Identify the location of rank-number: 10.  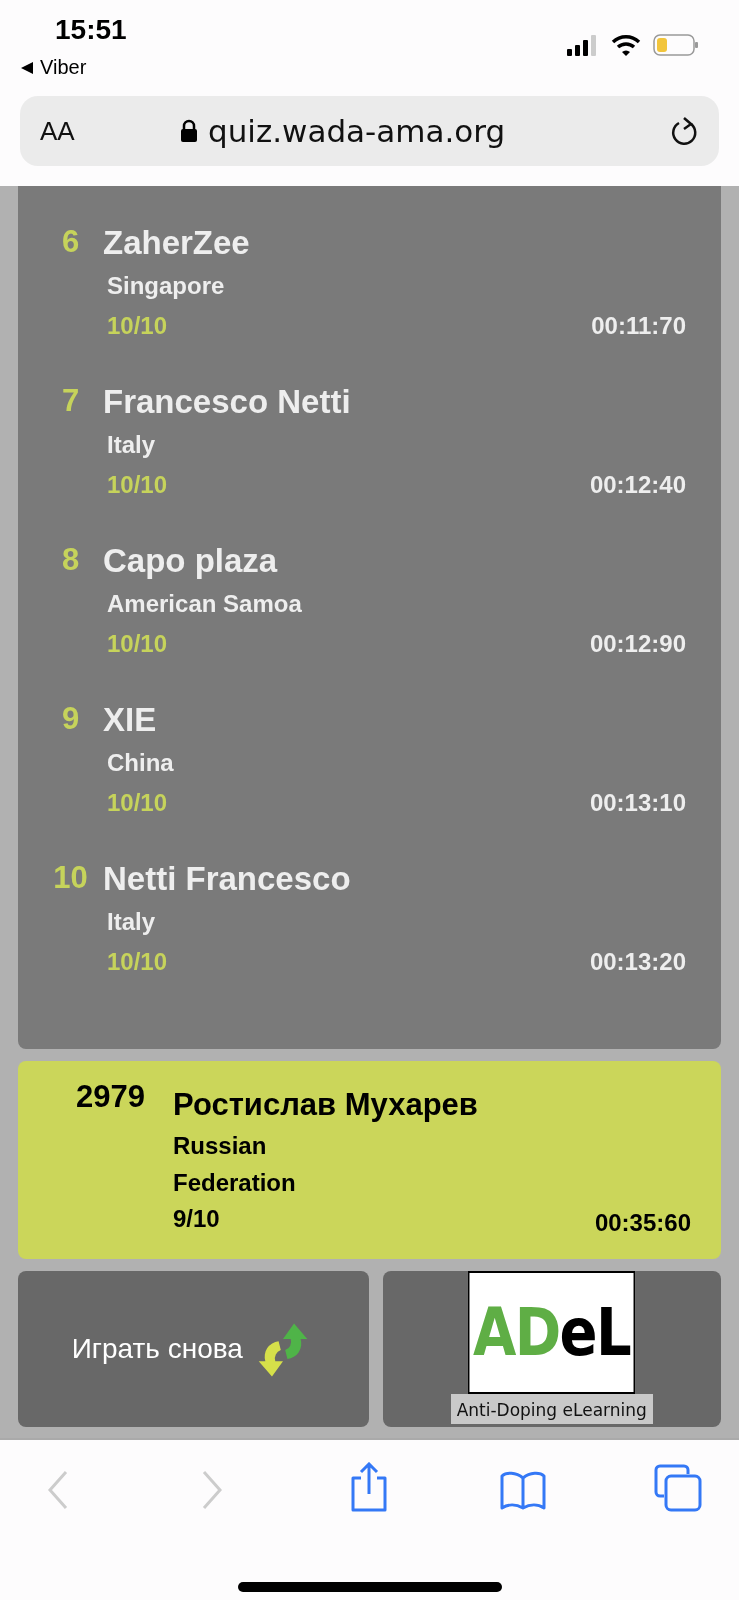
(70, 878).